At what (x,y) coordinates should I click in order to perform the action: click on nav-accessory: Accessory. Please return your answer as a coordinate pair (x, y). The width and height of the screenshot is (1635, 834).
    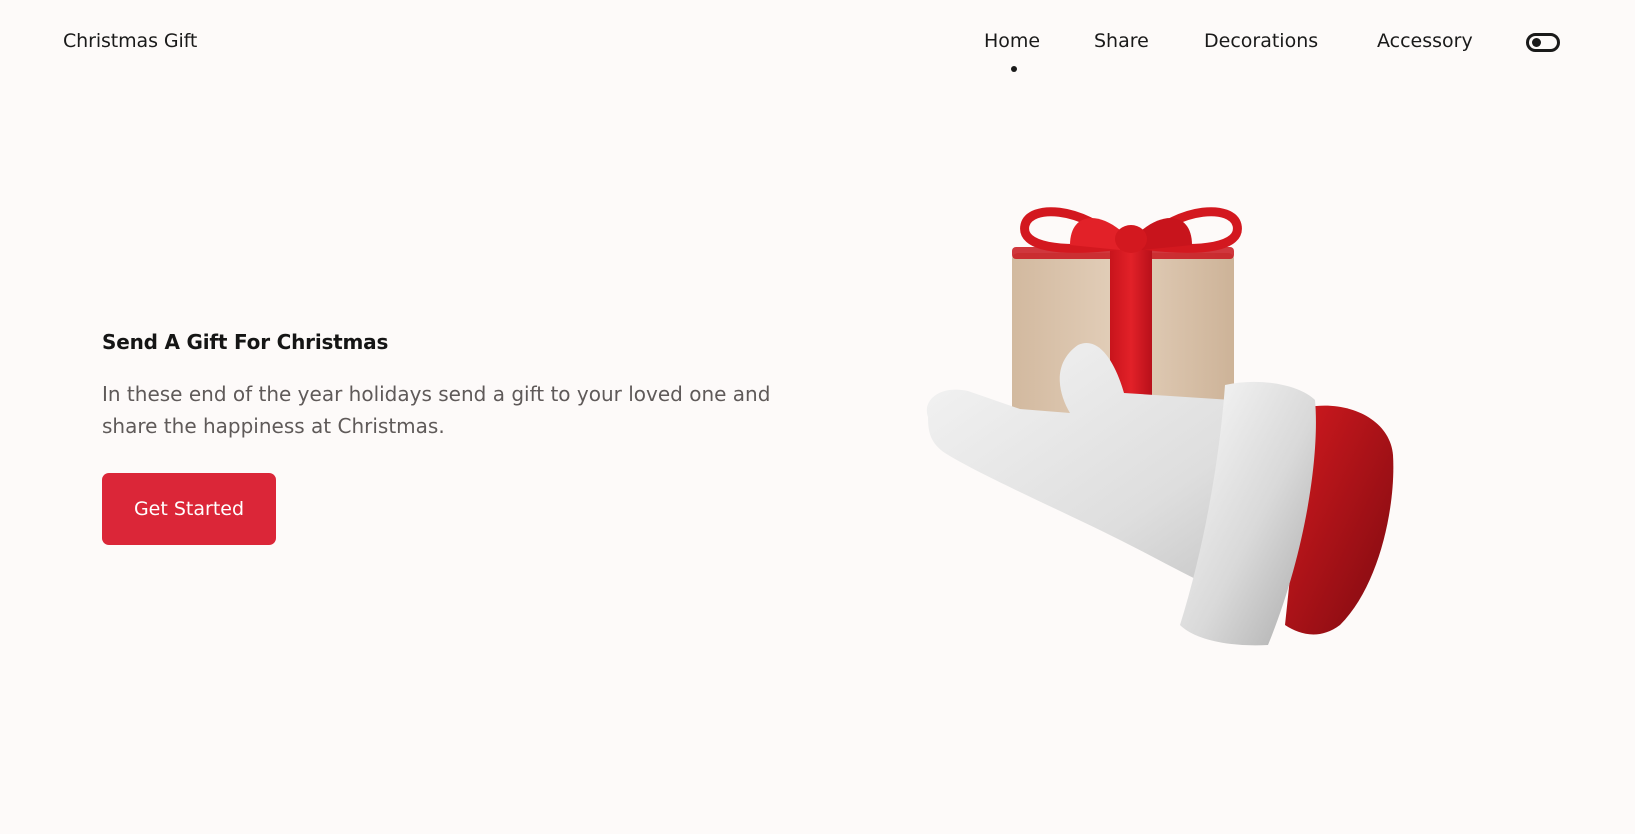
    Looking at the image, I should click on (1425, 41).